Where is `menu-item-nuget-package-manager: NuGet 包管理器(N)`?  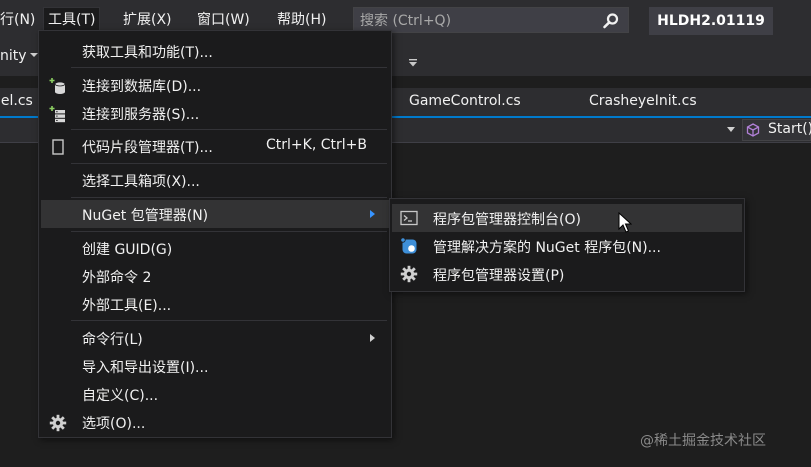
menu-item-nuget-package-manager: NuGet 包管理器(N) is located at coordinates (215, 214).